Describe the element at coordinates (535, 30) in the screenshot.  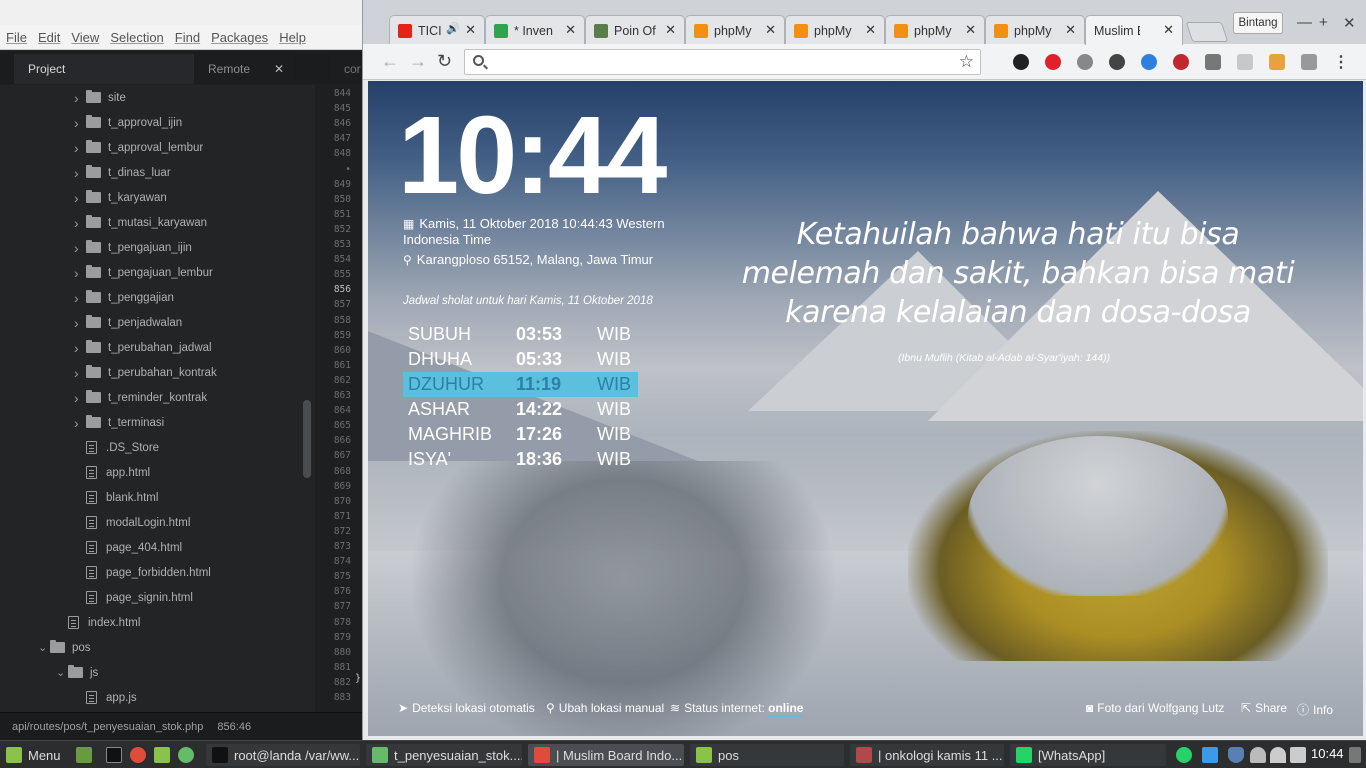
I see `browser-tab: * Inven ✕` at that location.